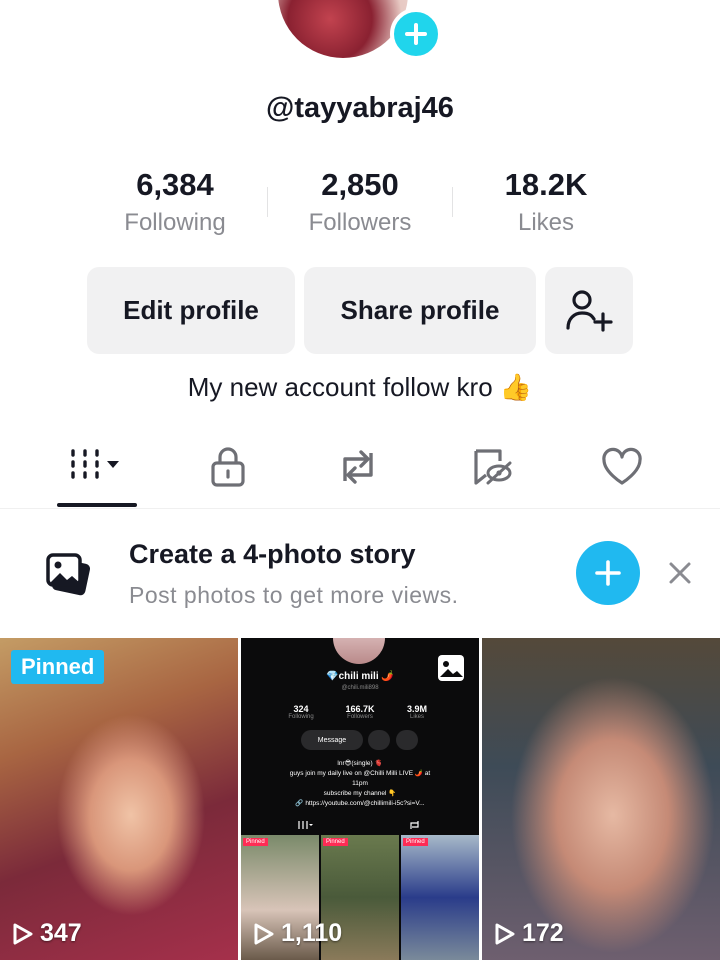  I want to click on mini-stat-label: Following, so click(301, 717).